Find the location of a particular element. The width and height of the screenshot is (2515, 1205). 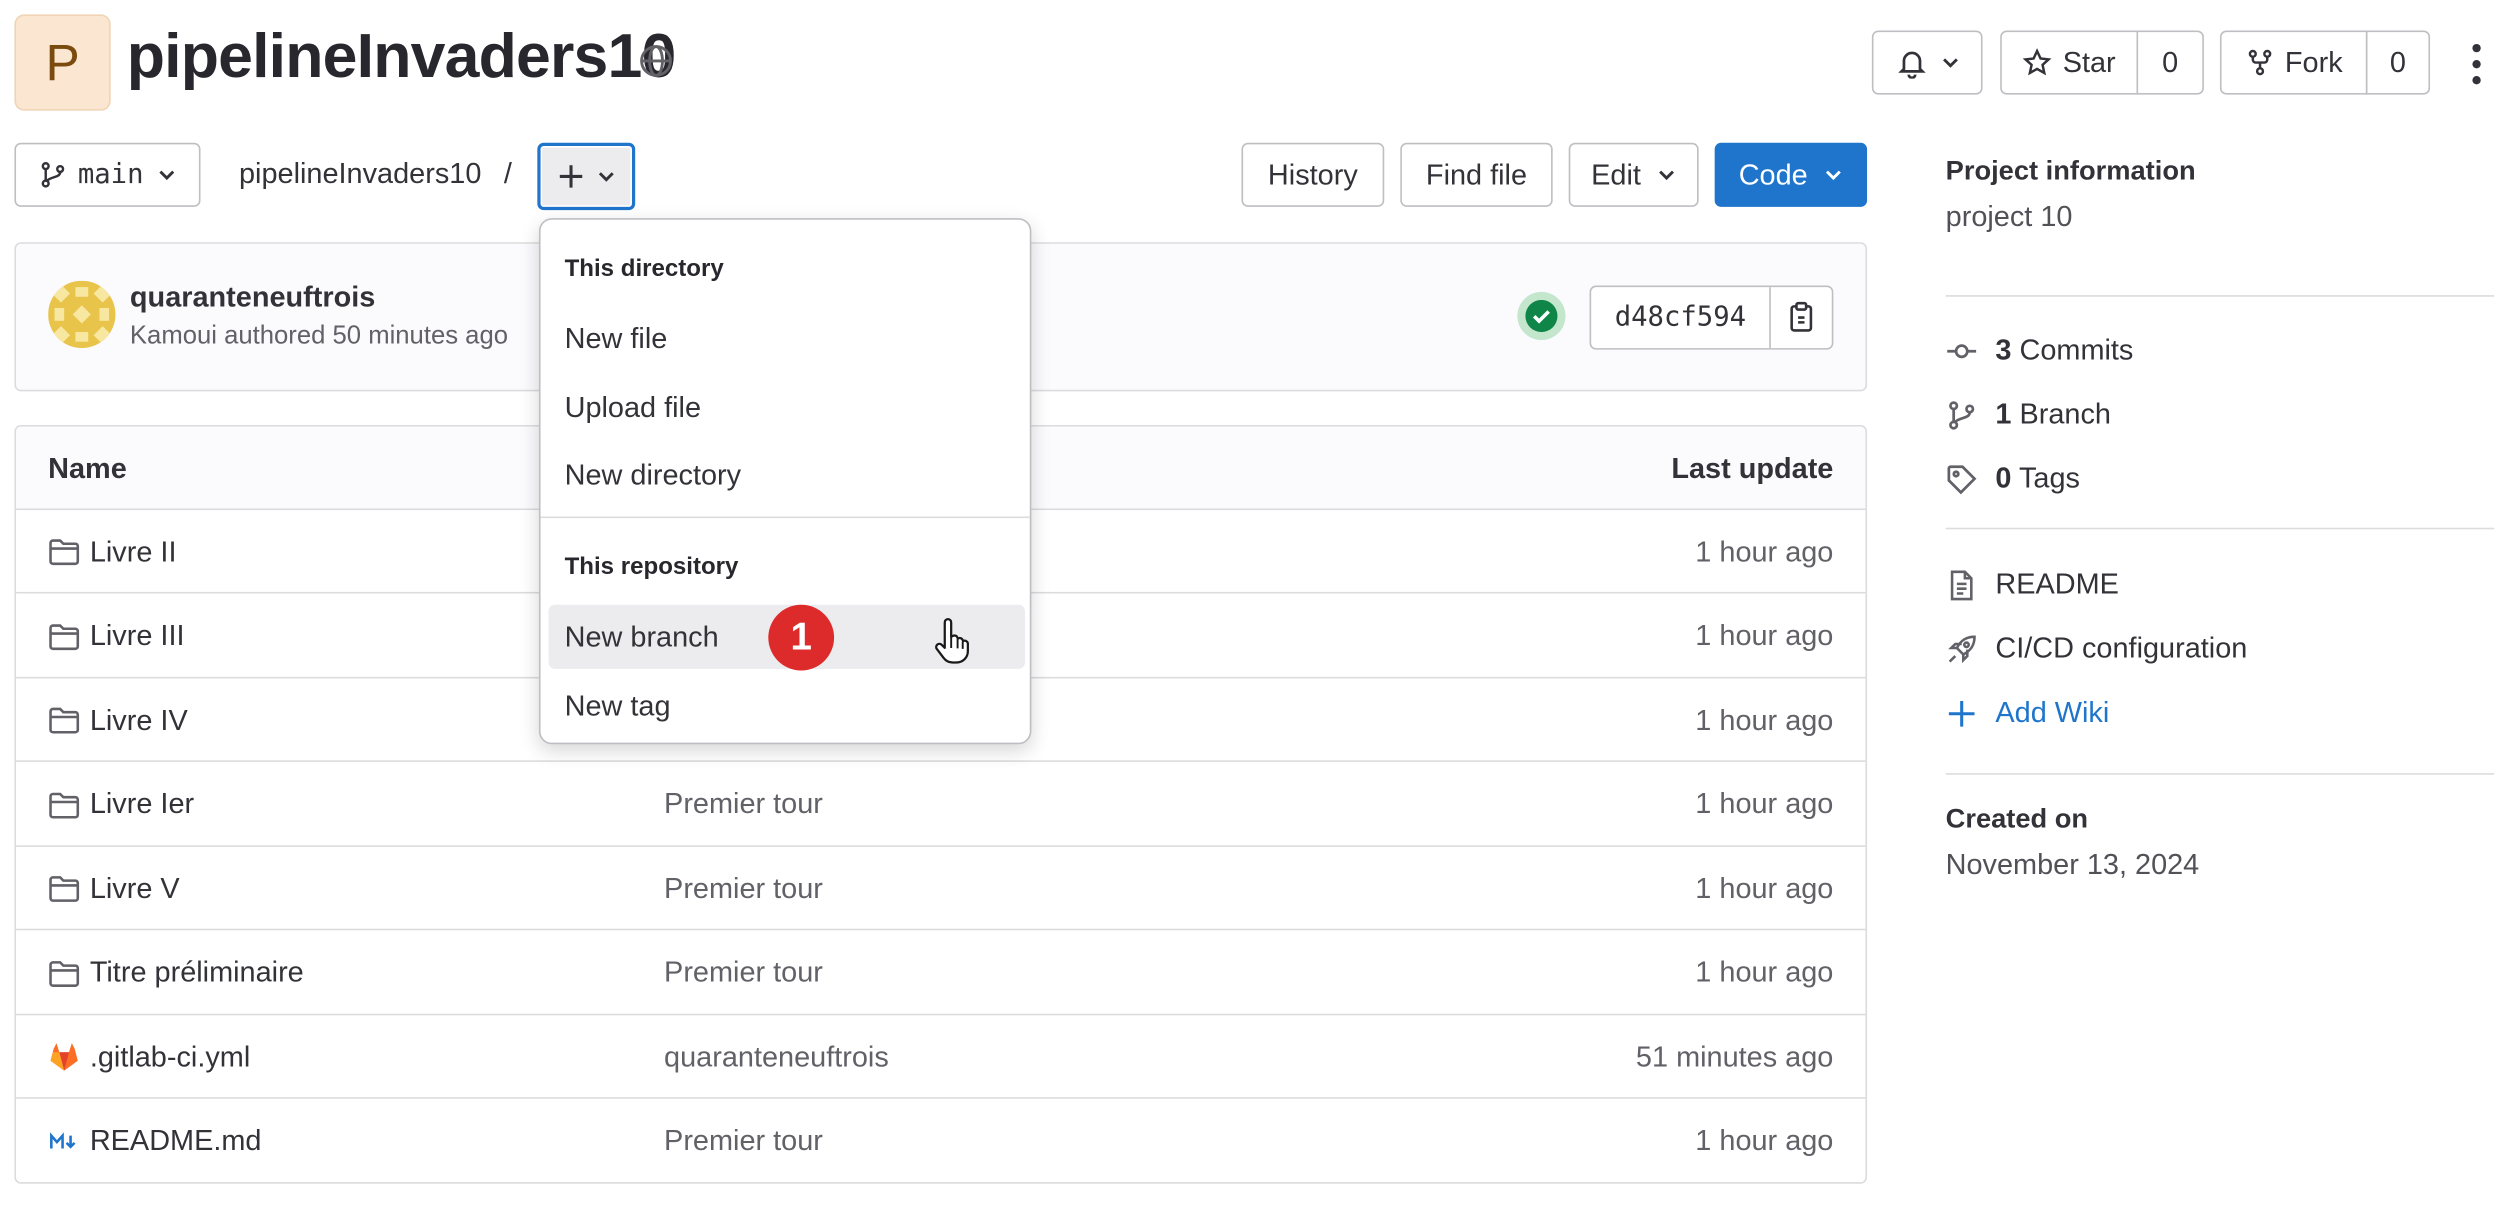

star-icon is located at coordinates (2037, 62).